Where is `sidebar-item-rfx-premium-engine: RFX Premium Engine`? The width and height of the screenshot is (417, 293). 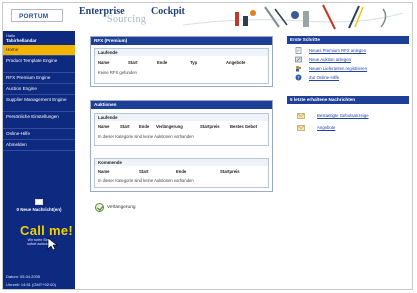
sidebar-item-rfx-premium-engine: RFX Premium Engine is located at coordinates (39, 78).